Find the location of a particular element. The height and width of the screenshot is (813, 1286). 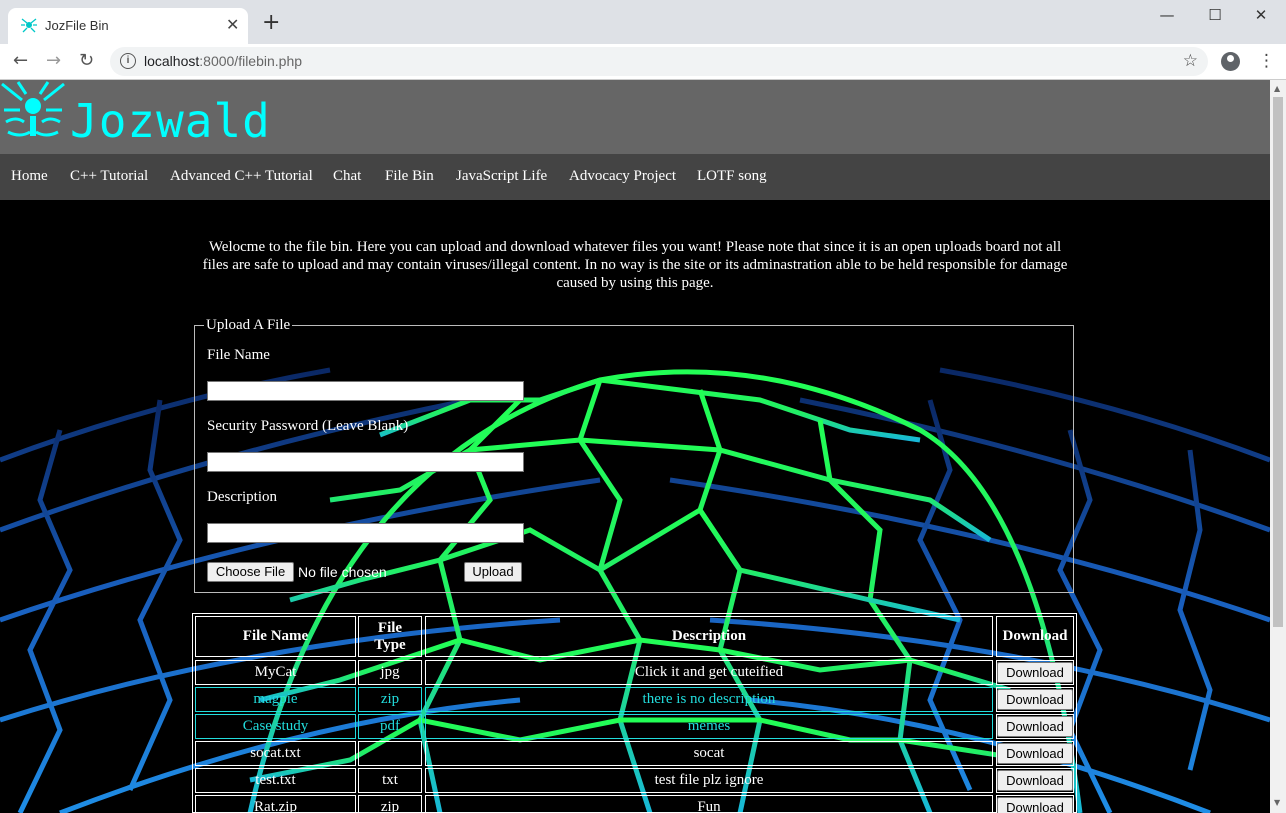

tab-close-icon: ✕ is located at coordinates (232, 25).